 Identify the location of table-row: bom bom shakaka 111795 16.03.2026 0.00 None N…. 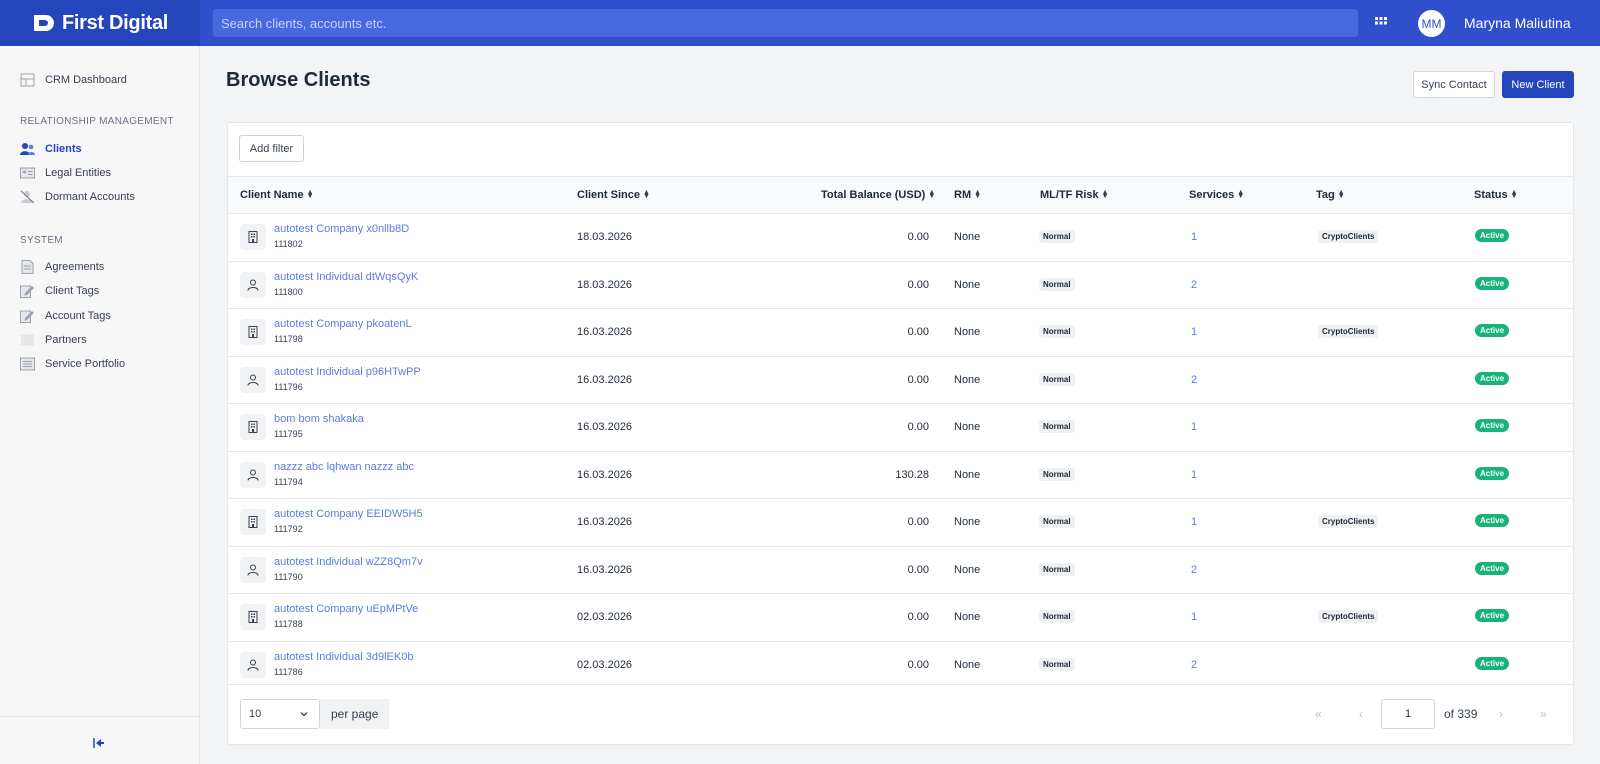
(900, 426).